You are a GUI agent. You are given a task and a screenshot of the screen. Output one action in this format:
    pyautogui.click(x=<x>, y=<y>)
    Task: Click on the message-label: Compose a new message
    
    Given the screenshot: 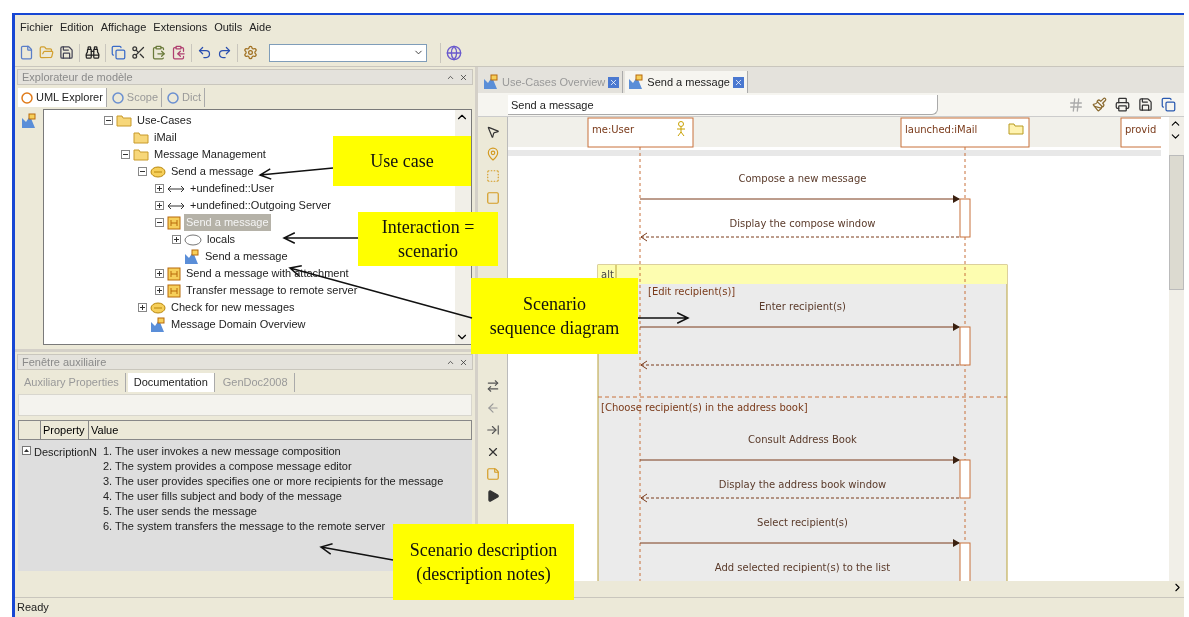 What is the action you would take?
    pyautogui.click(x=802, y=178)
    